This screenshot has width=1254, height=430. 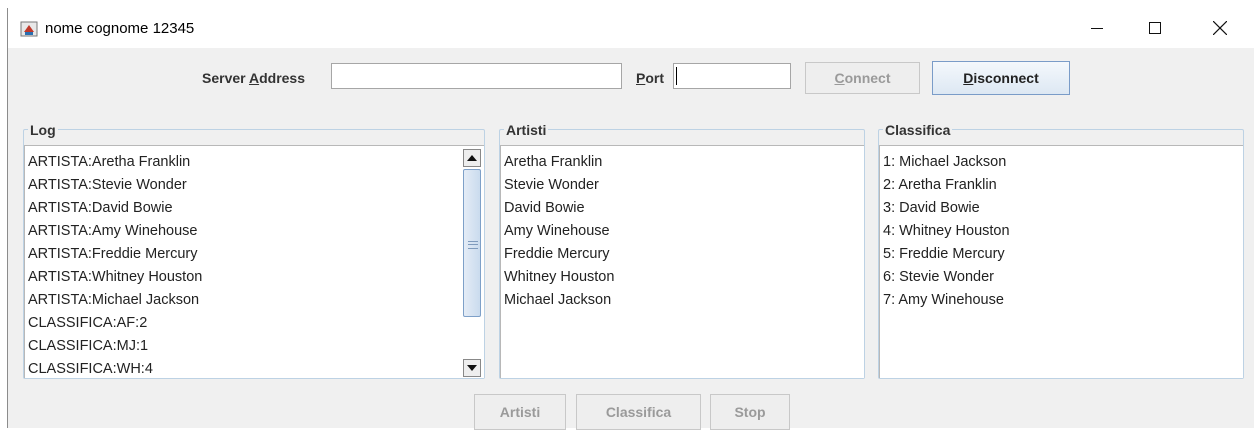 I want to click on grip-icon, so click(x=473, y=245).